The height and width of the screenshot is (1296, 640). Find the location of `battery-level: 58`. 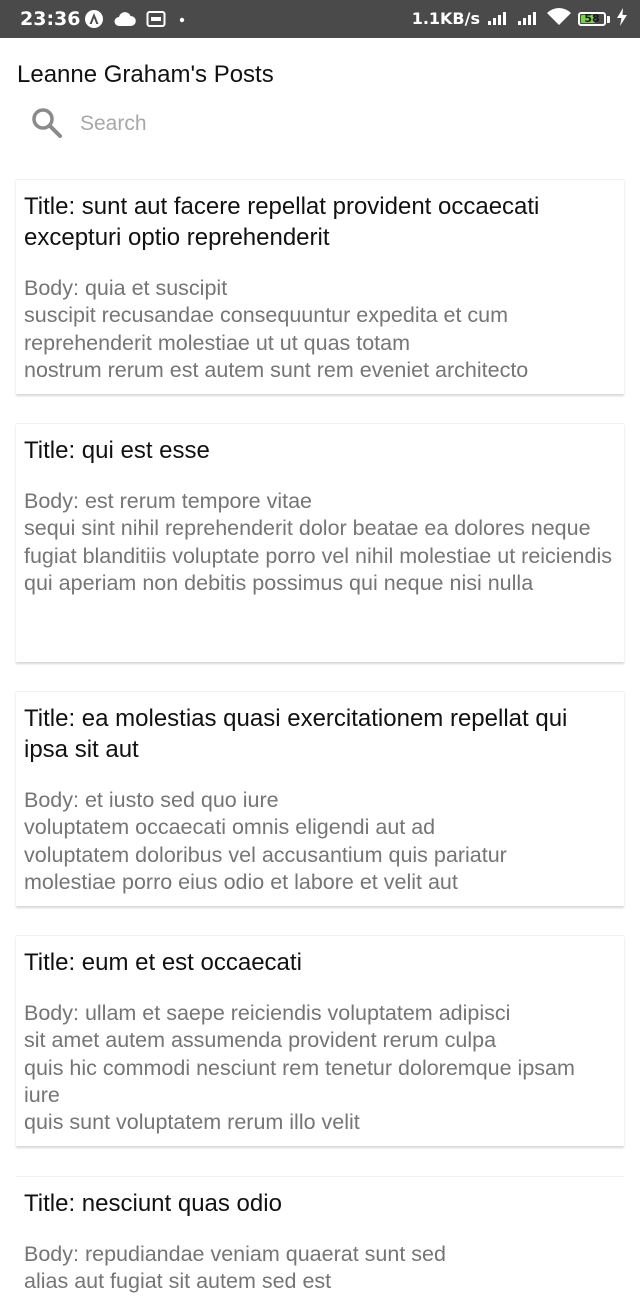

battery-level: 58 is located at coordinates (592, 18).